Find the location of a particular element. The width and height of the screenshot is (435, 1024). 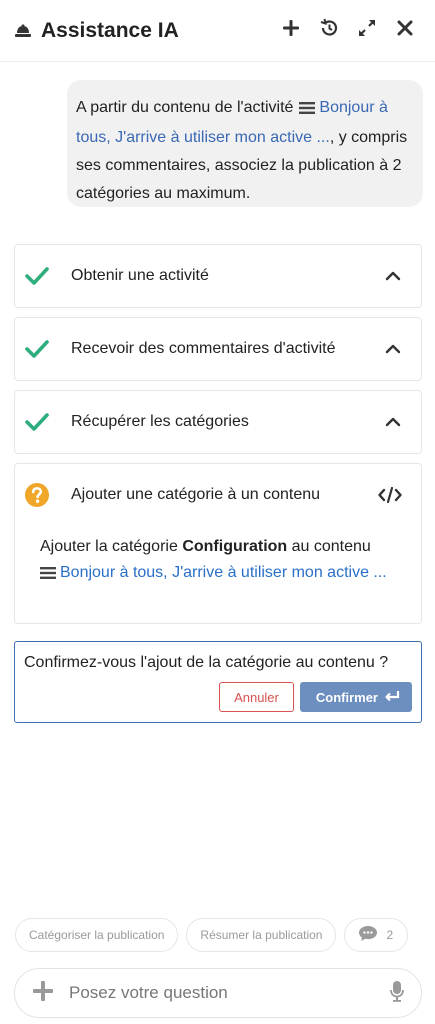

suggestion-chip: Catégoriser la publication is located at coordinates (97, 935).